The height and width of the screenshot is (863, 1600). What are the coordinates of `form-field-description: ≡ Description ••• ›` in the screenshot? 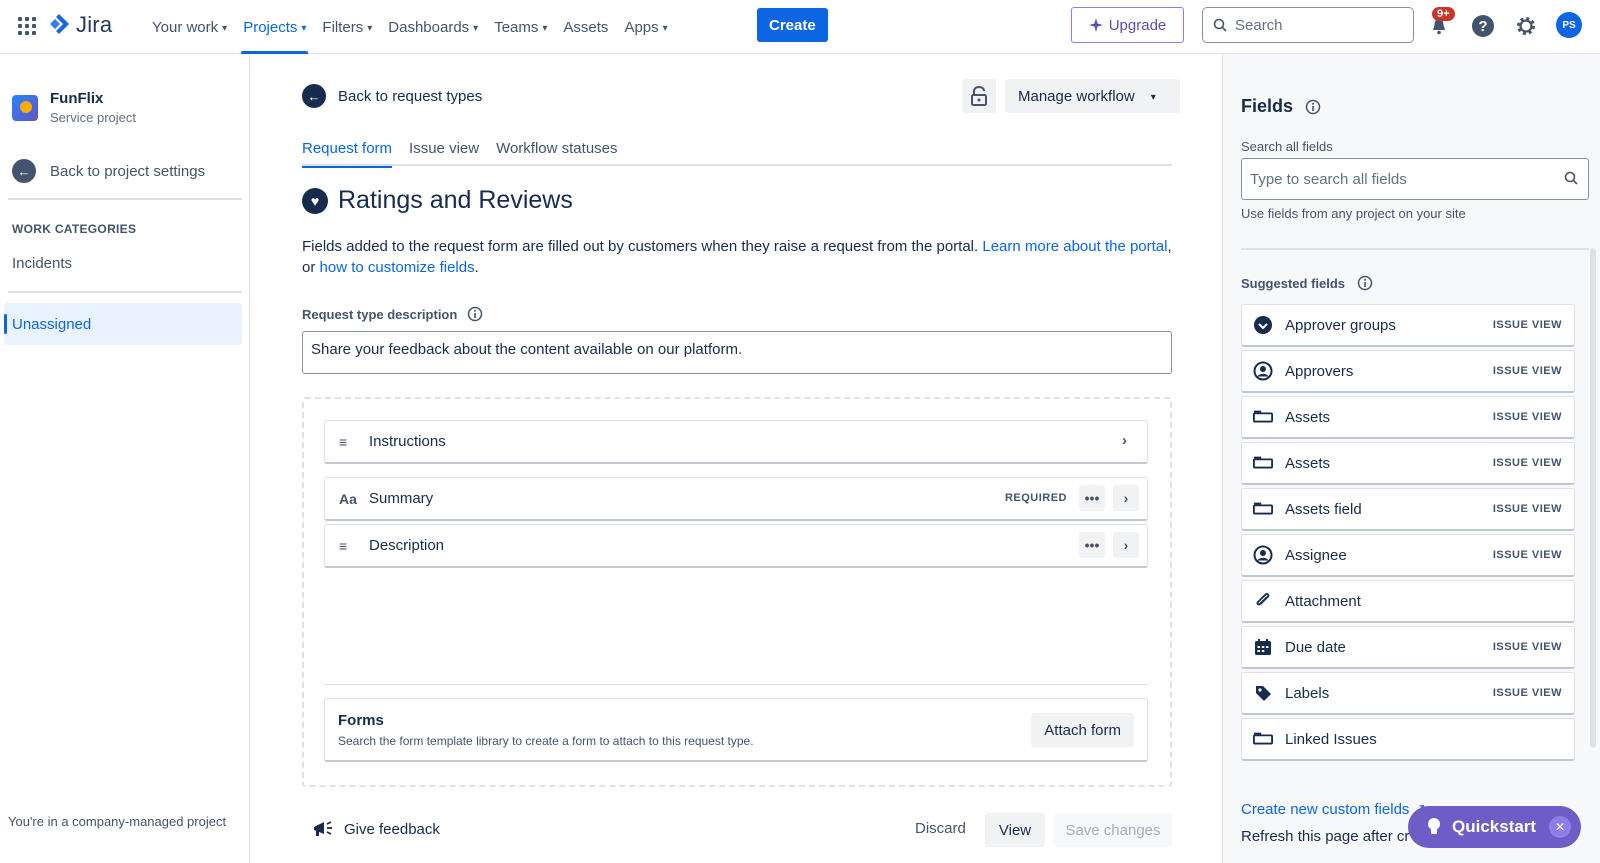 It's located at (736, 546).